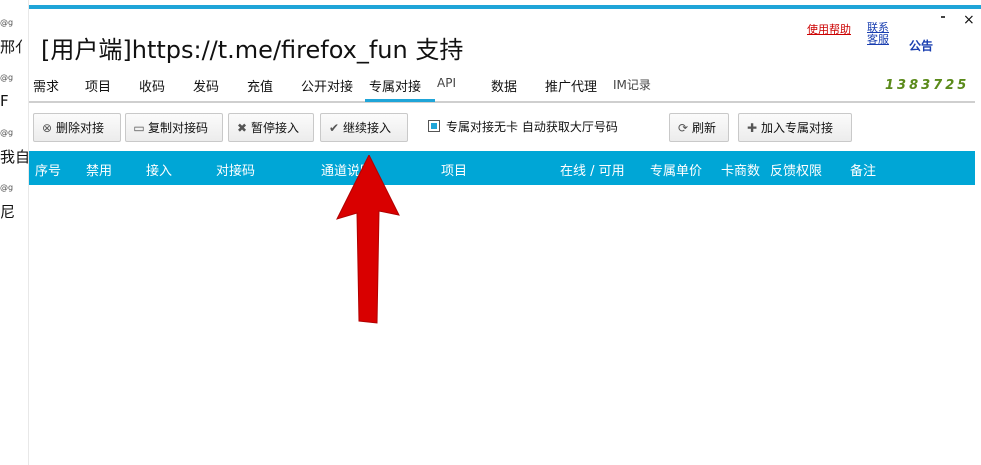  Describe the element at coordinates (863, 169) in the screenshot. I see `column-header-notes: 备注` at that location.